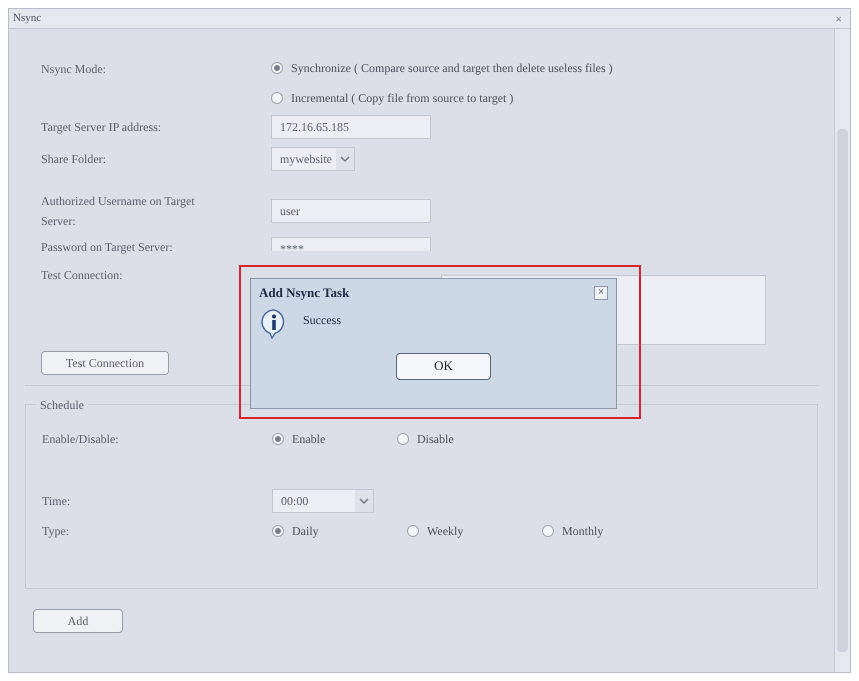 Image resolution: width=859 pixels, height=681 pixels. Describe the element at coordinates (304, 293) in the screenshot. I see `dialog-title: Add Nsync Task` at that location.